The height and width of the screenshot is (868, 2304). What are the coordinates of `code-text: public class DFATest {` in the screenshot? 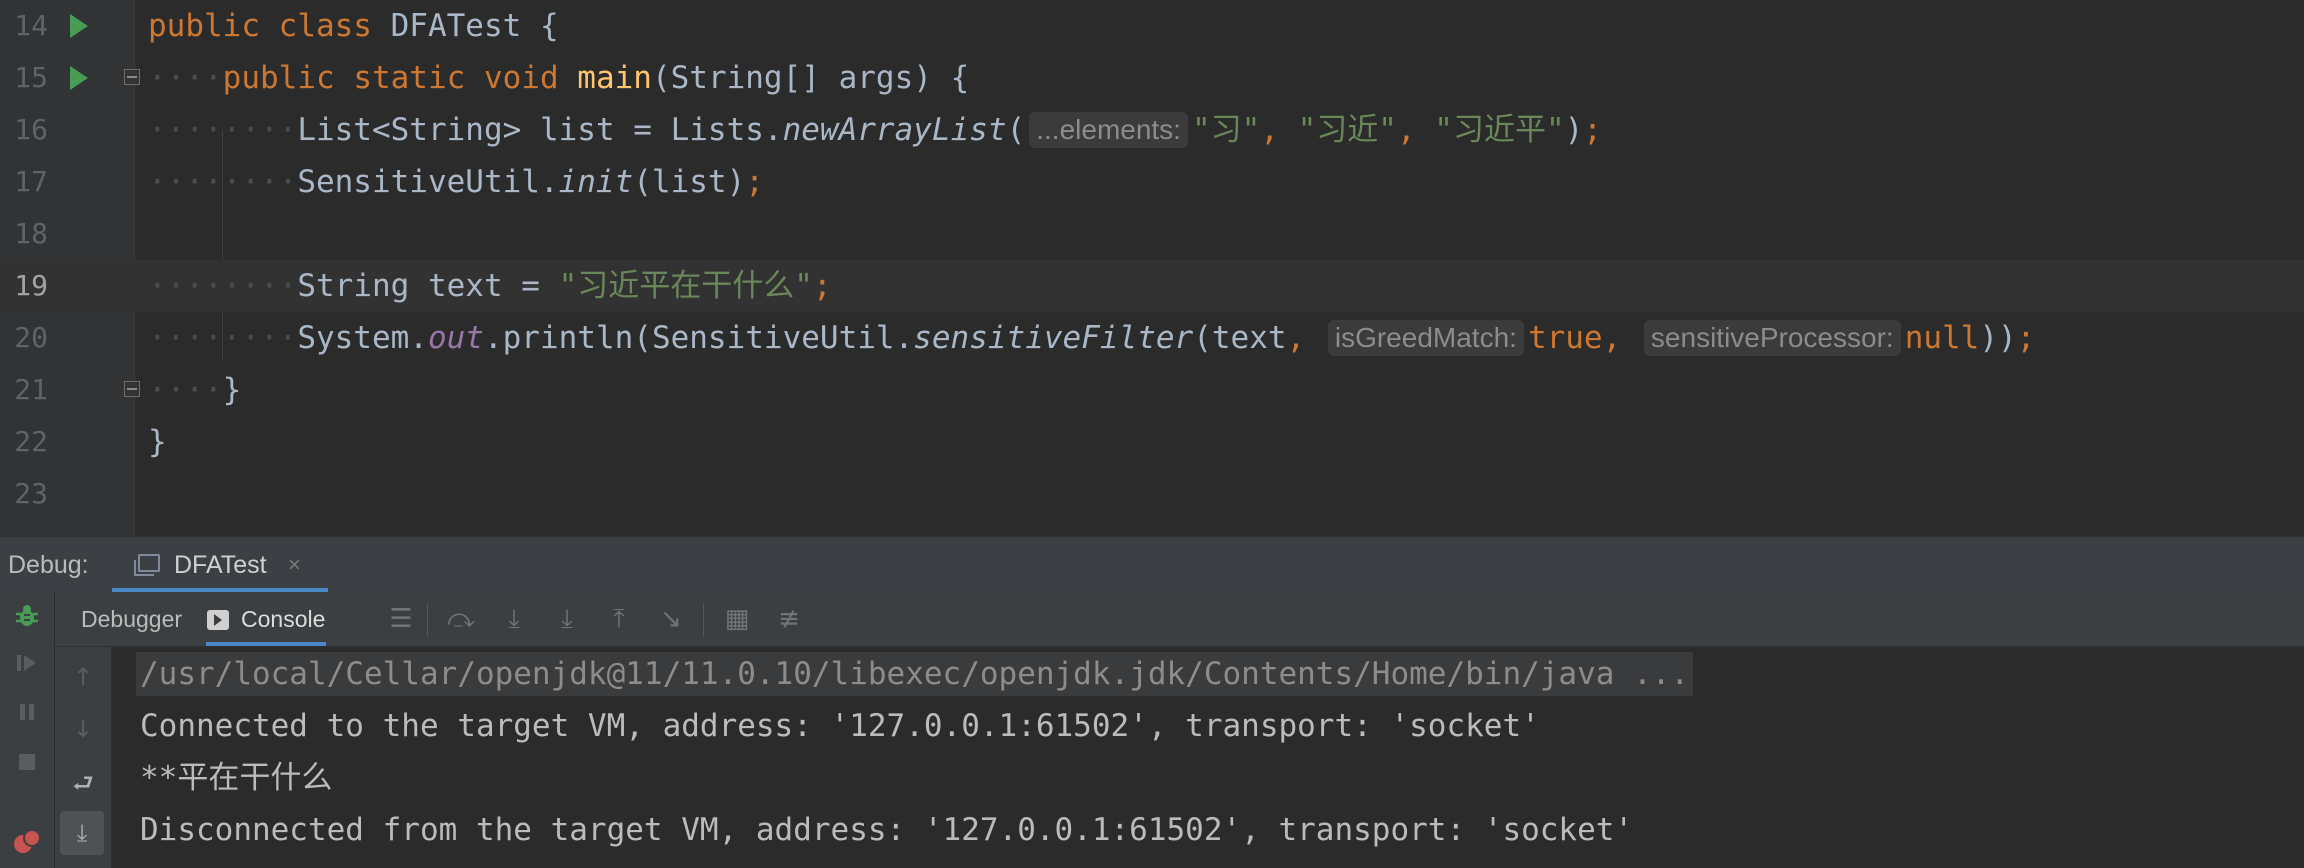 It's located at (353, 26).